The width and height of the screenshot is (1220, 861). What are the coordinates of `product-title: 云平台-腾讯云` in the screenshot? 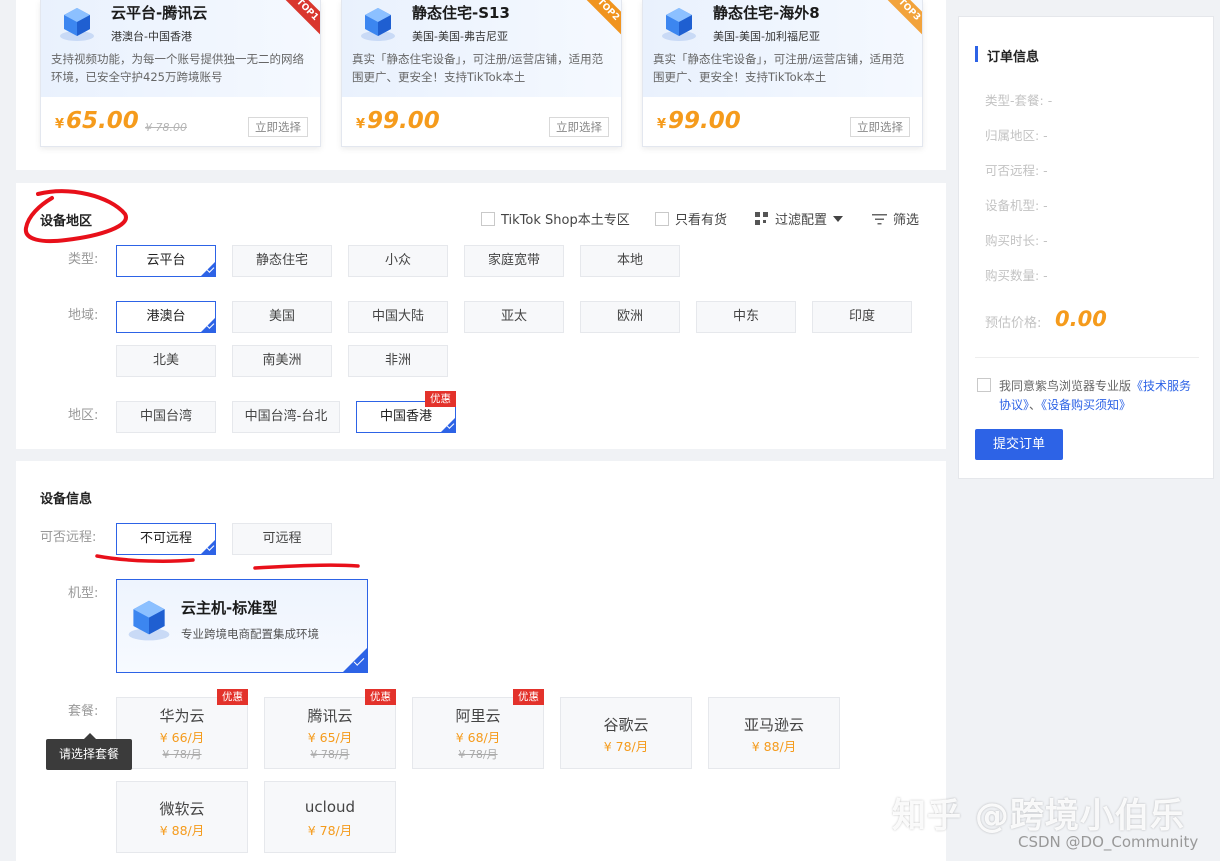 It's located at (159, 13).